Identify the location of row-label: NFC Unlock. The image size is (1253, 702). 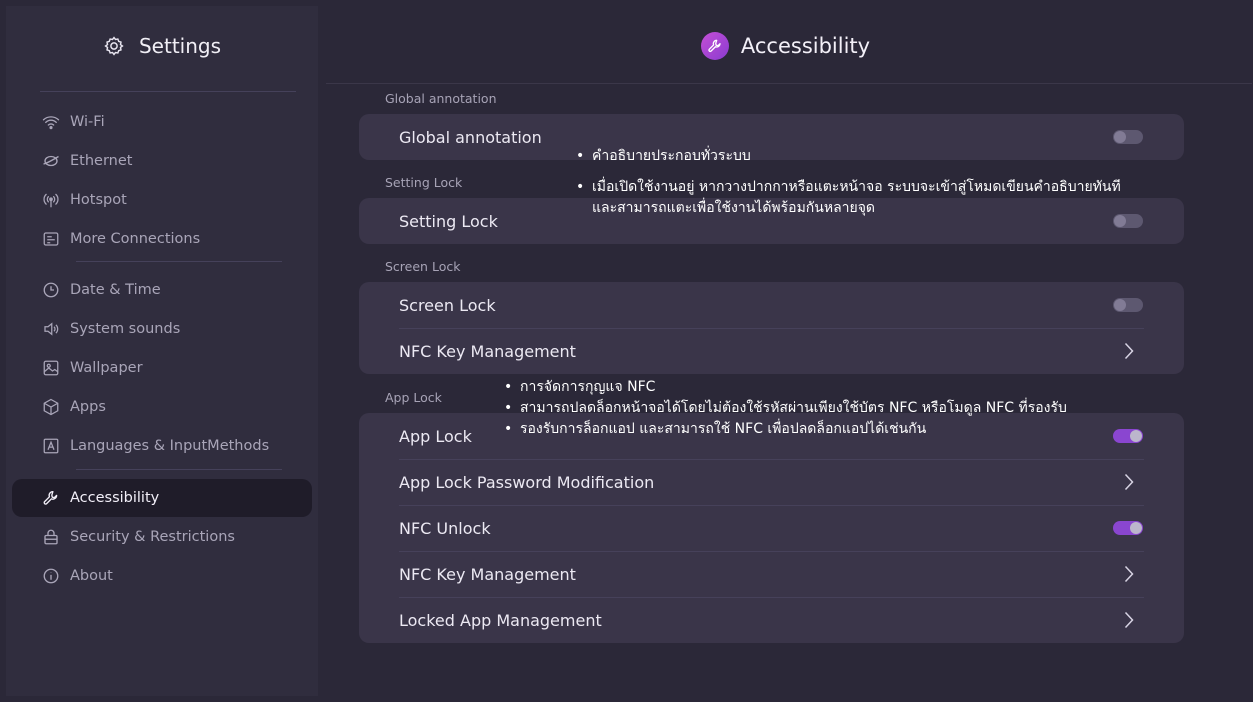
(445, 528).